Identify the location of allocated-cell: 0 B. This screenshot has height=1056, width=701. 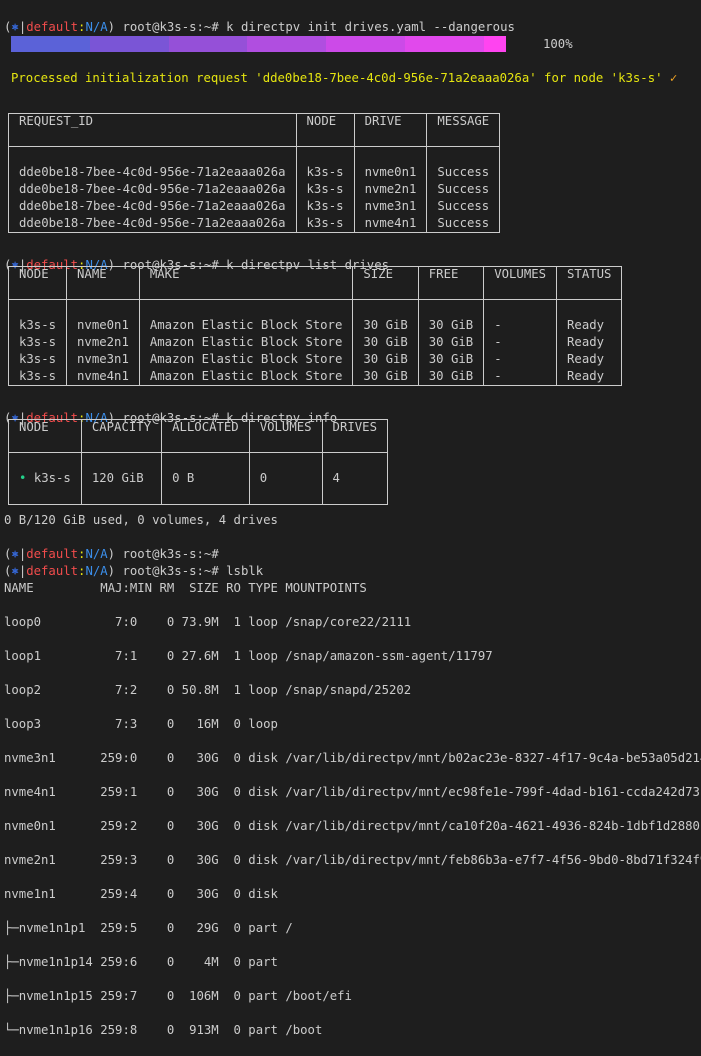
(205, 478).